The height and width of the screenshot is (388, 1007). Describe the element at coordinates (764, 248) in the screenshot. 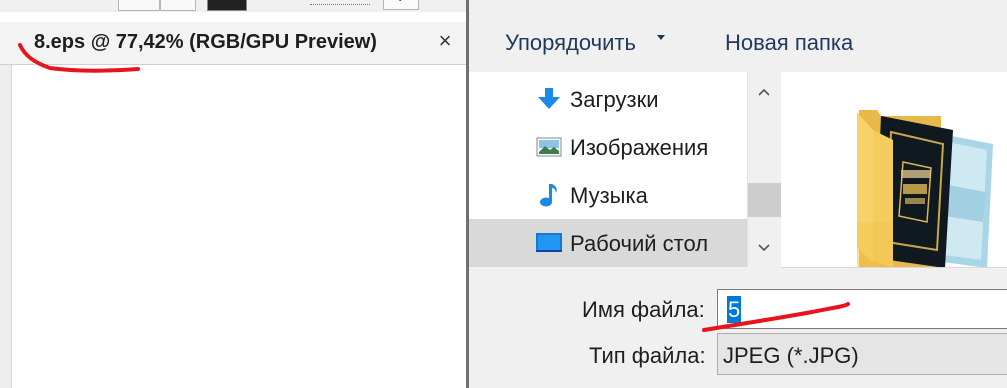

I see `chevron-down-icon` at that location.